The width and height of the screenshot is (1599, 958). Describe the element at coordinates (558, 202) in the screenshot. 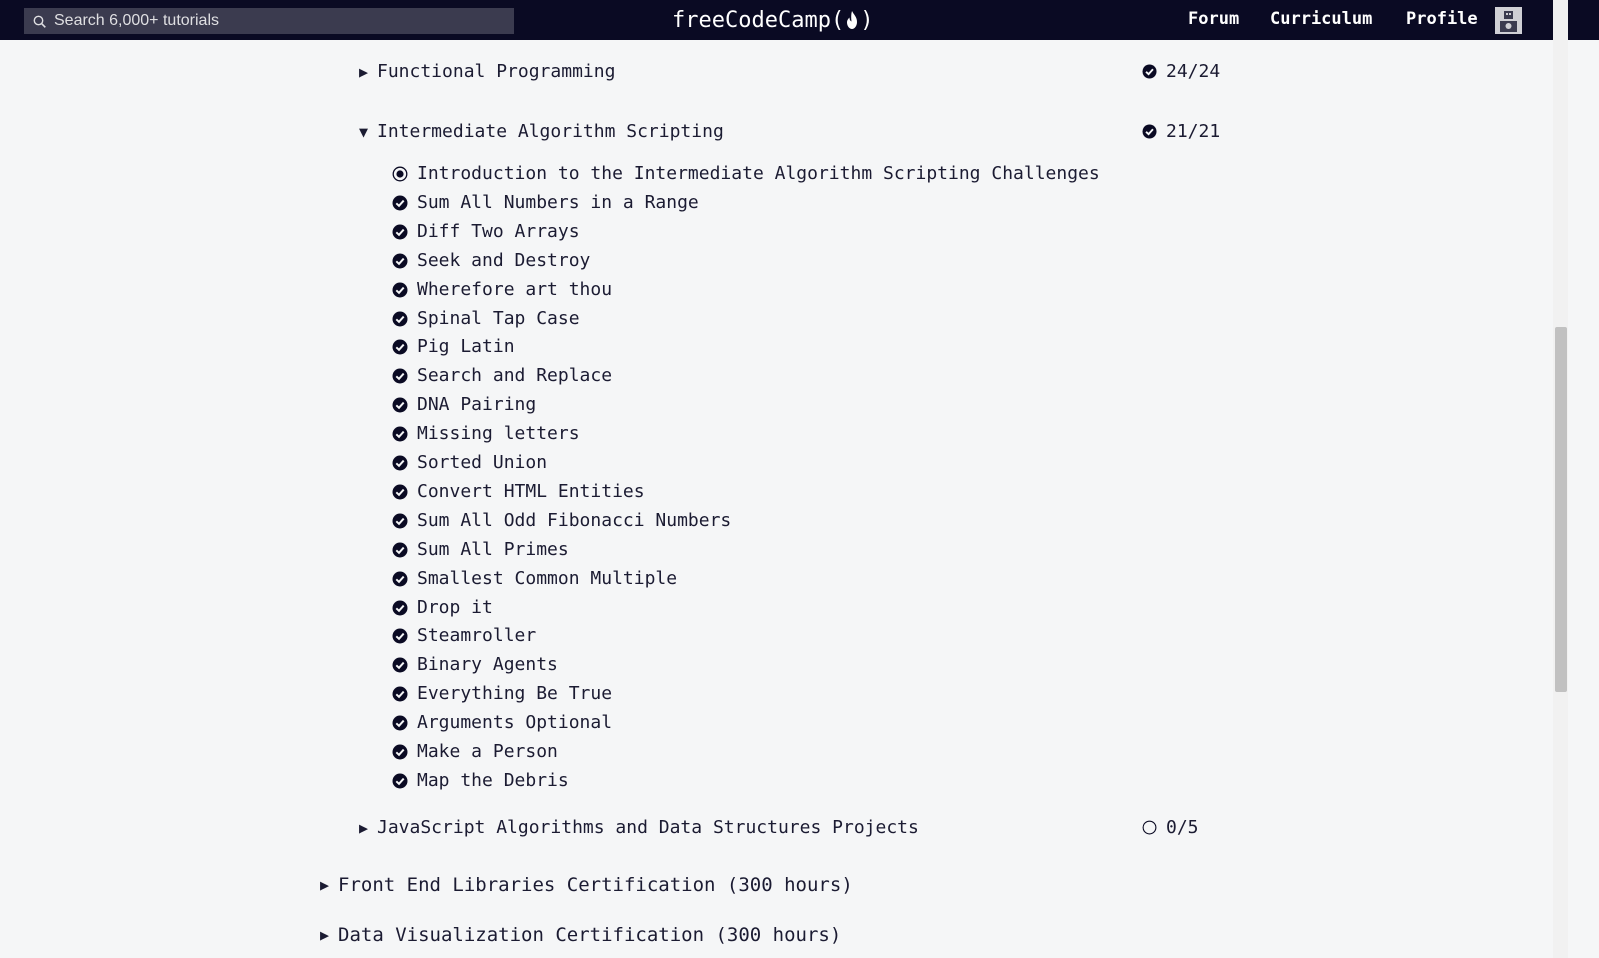

I see `challenge-title: Sum All Numbers in a Range` at that location.